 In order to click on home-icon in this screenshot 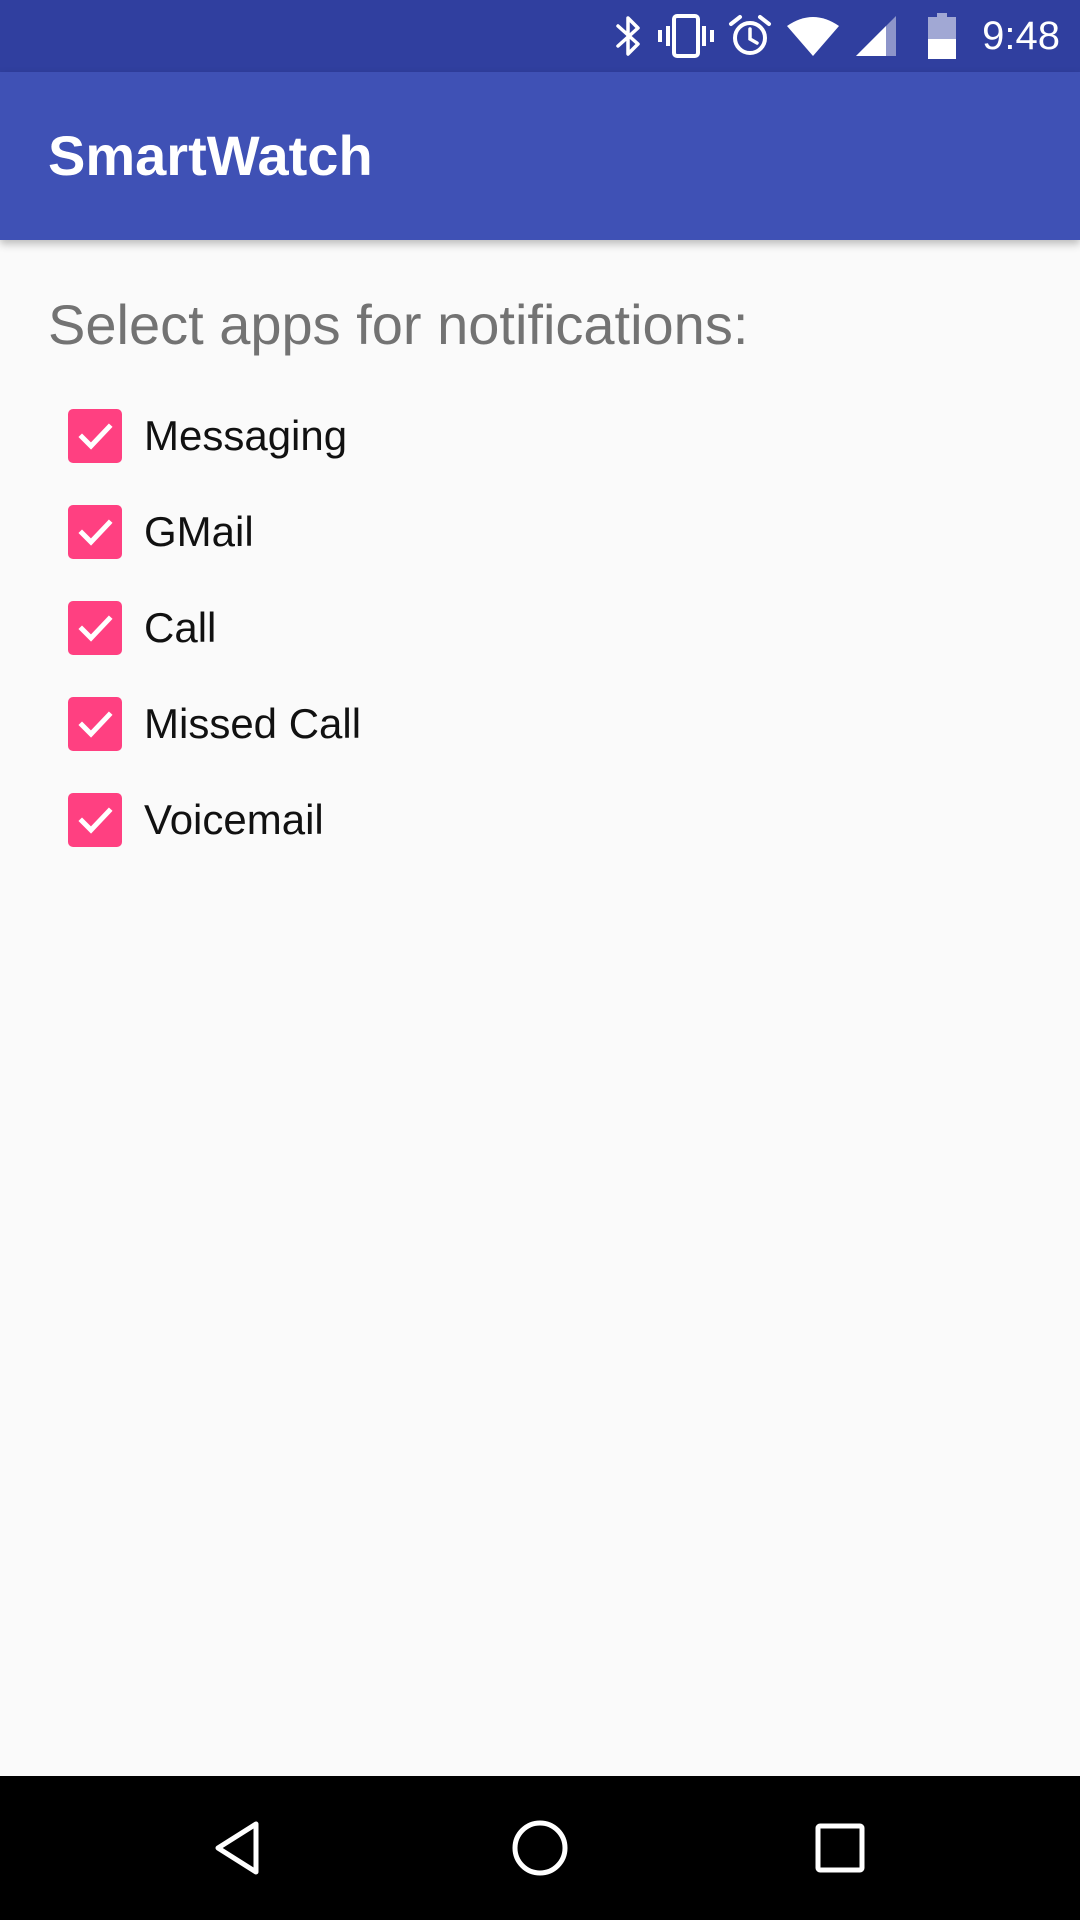, I will do `click(540, 1848)`.